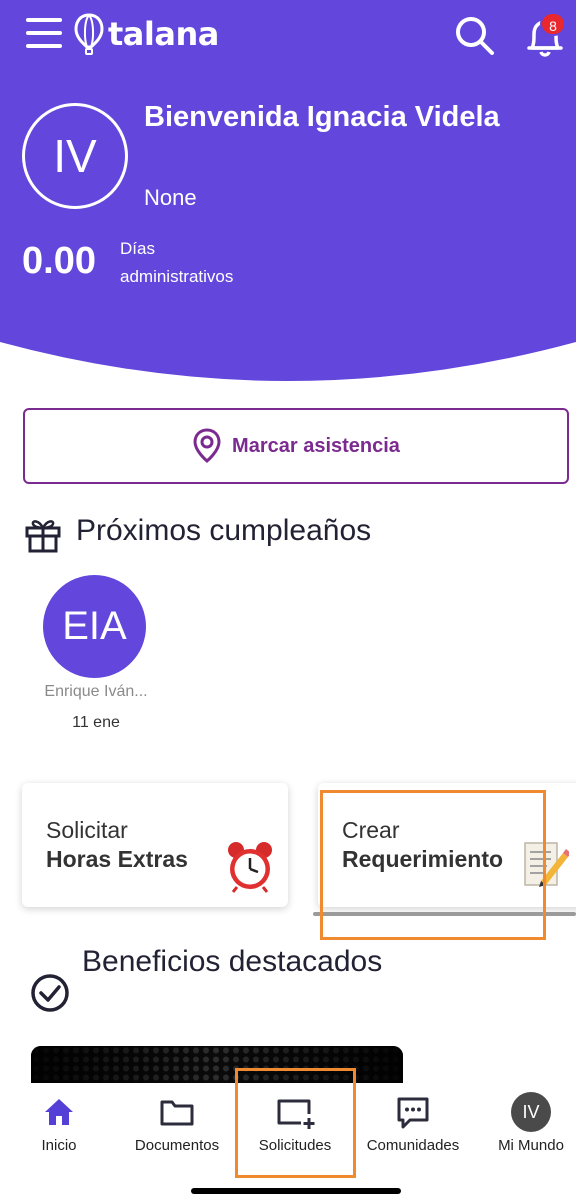 The image size is (576, 1201). What do you see at coordinates (89, 34) in the screenshot?
I see `balloon-icon` at bounding box center [89, 34].